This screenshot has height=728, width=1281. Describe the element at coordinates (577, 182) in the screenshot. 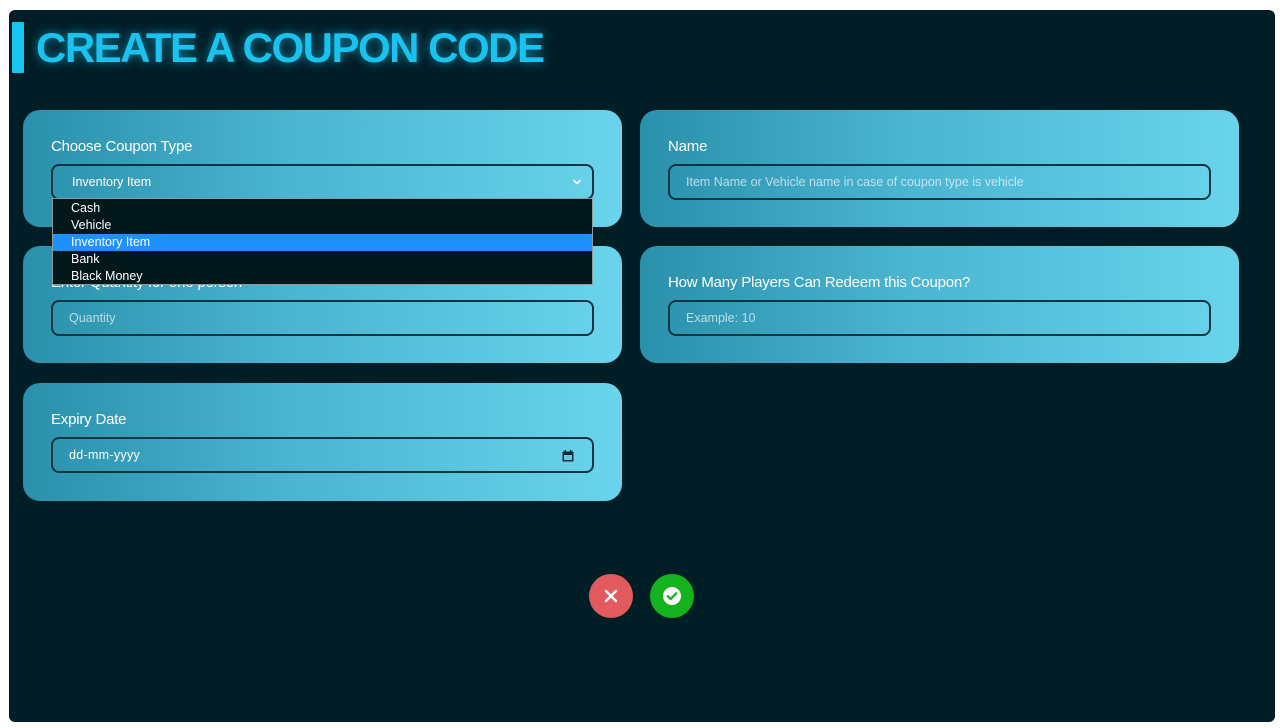

I see `chevron-down-icon` at that location.